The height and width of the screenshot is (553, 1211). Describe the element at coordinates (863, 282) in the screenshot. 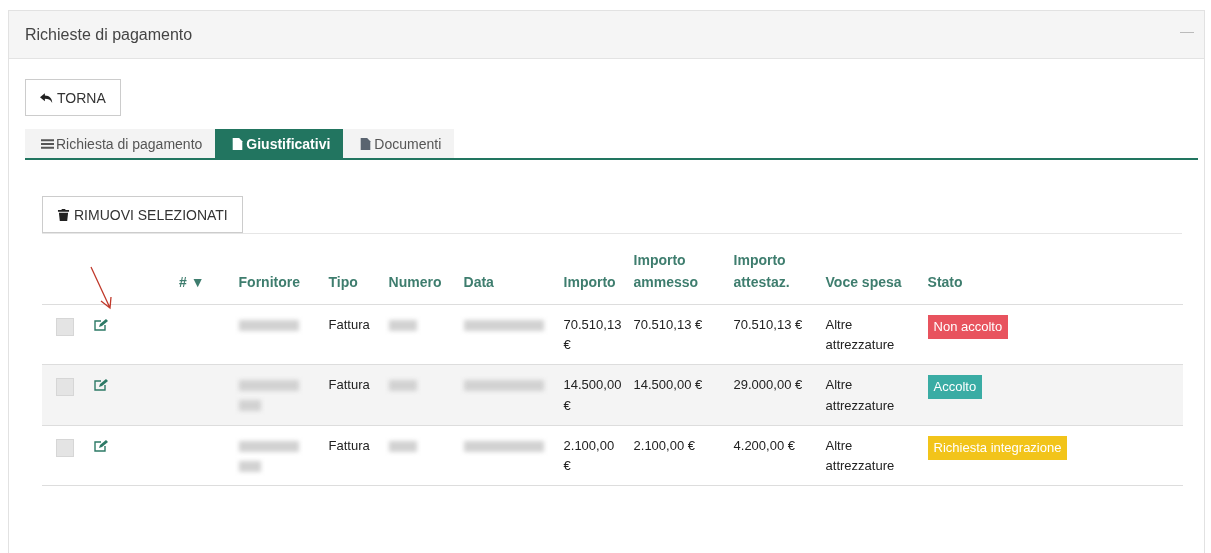

I see `column-header: Voce spesa` at that location.